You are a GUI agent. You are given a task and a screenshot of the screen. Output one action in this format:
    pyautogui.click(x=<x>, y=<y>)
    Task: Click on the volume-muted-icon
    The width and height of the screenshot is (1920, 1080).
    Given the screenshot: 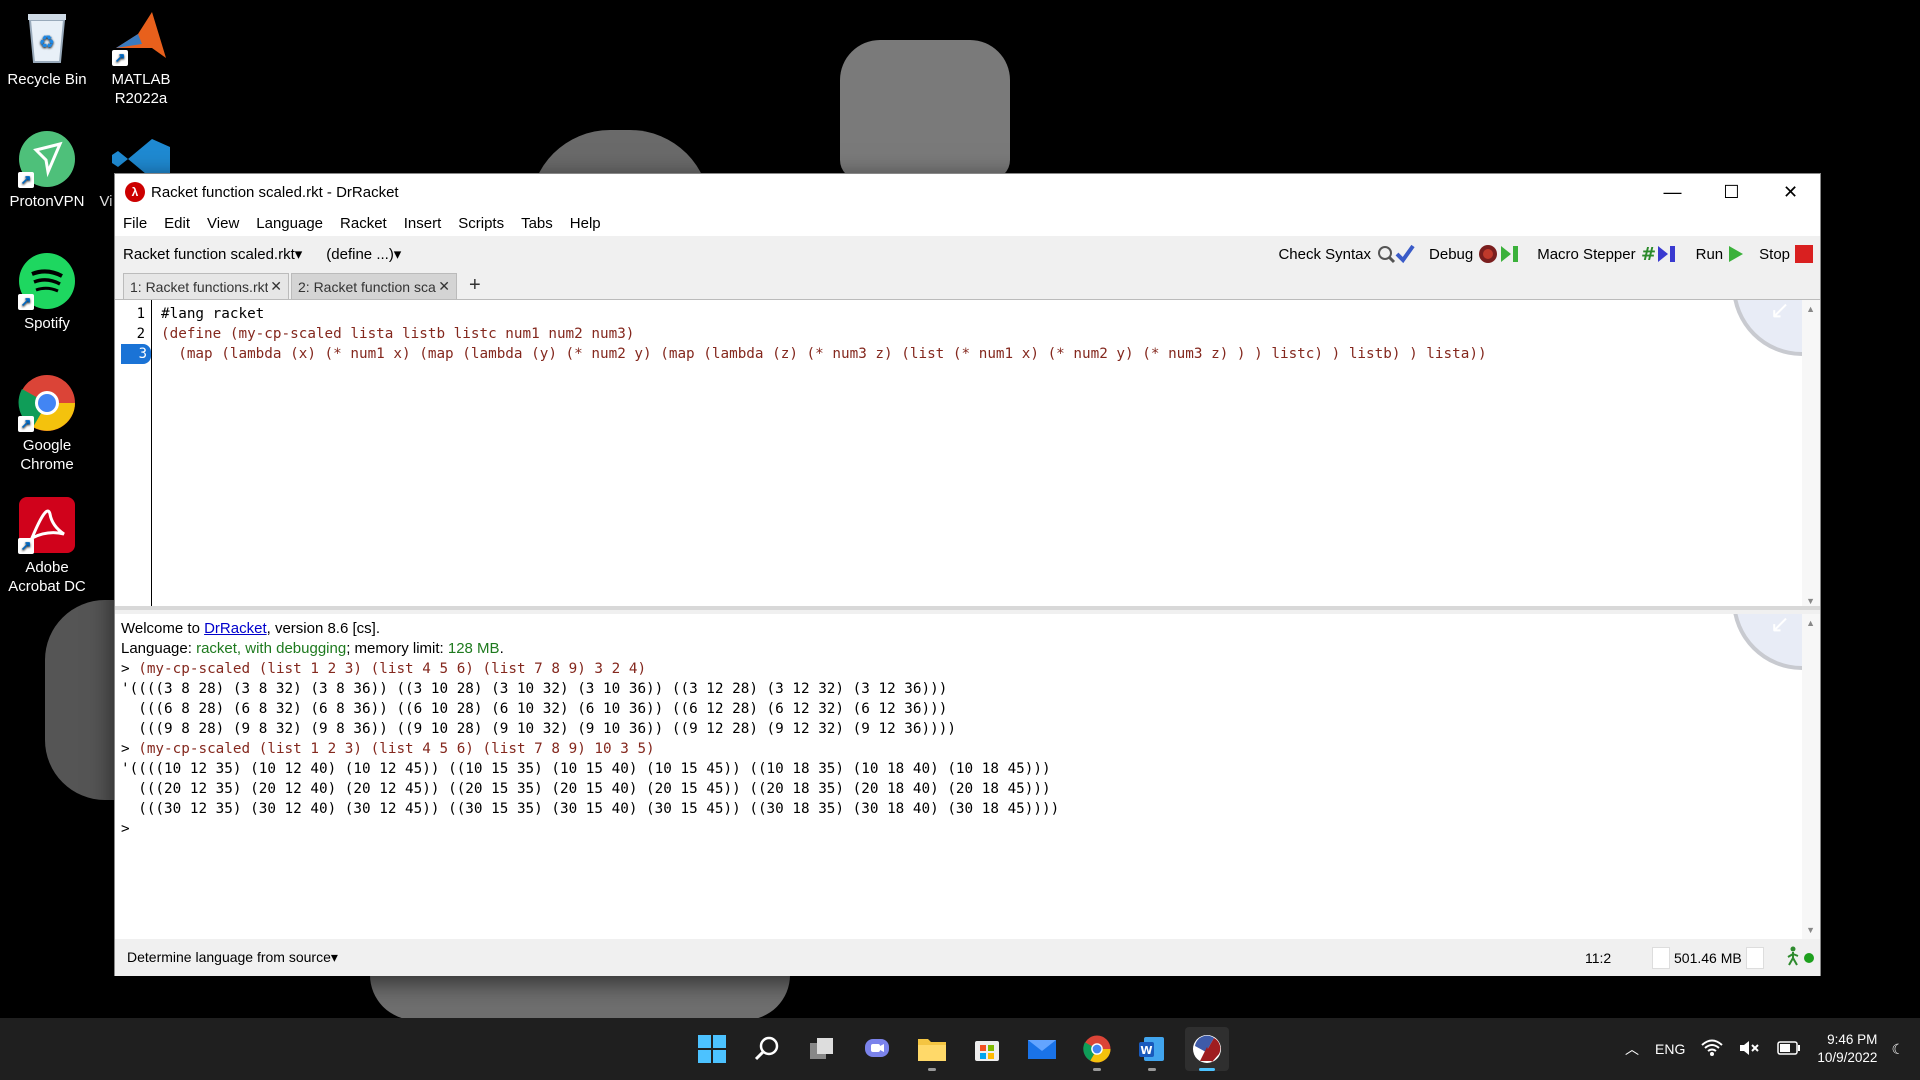 What is the action you would take?
    pyautogui.click(x=1750, y=1049)
    